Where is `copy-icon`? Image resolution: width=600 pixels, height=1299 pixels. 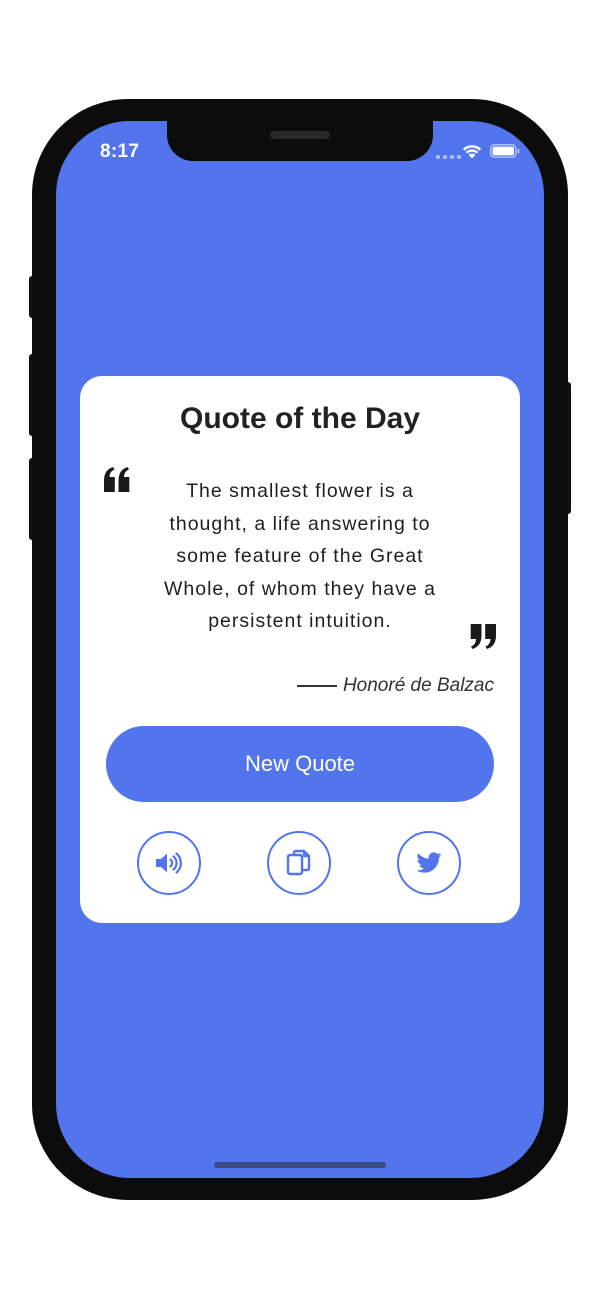
copy-icon is located at coordinates (298, 862).